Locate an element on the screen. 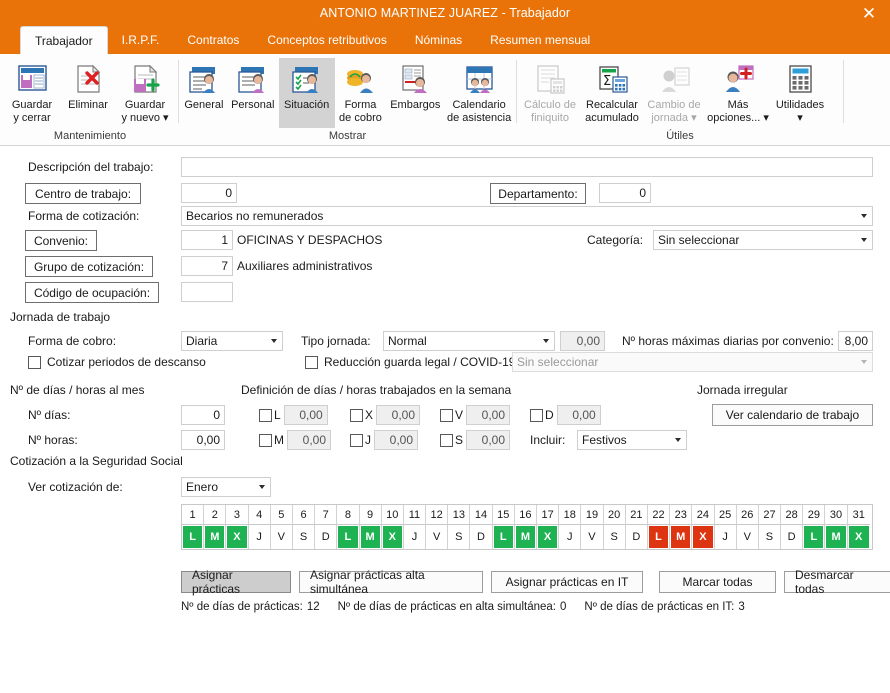 The width and height of the screenshot is (890, 693). convenio-code-input: 1 is located at coordinates (207, 240).